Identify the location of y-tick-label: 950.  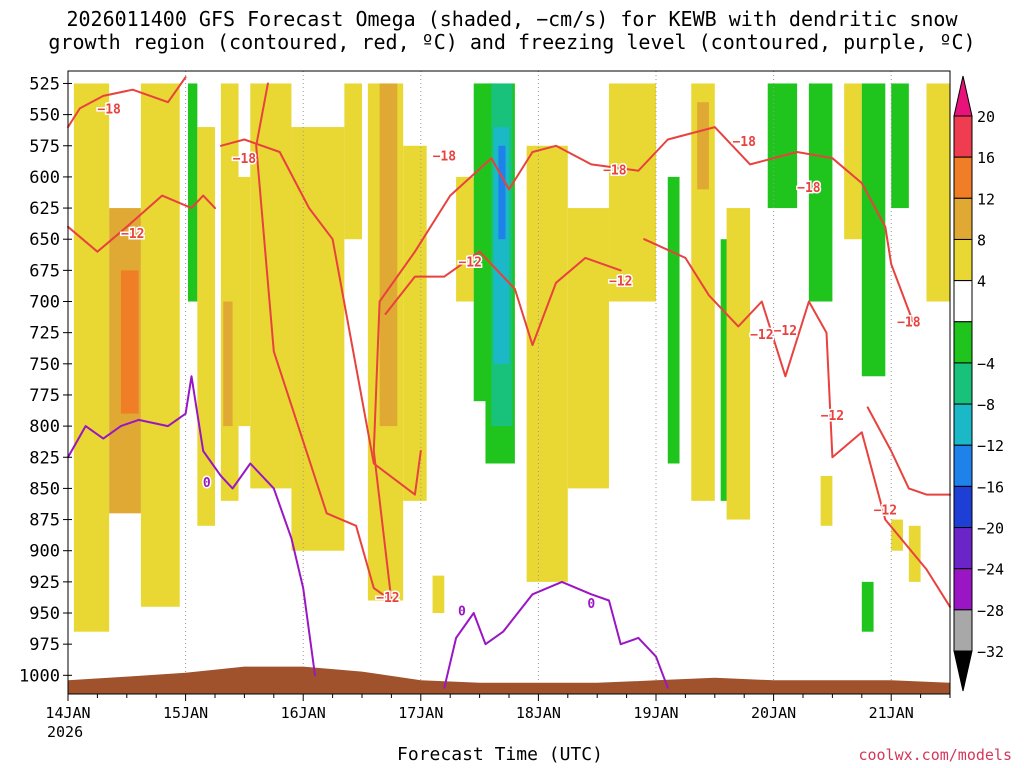
(44, 614).